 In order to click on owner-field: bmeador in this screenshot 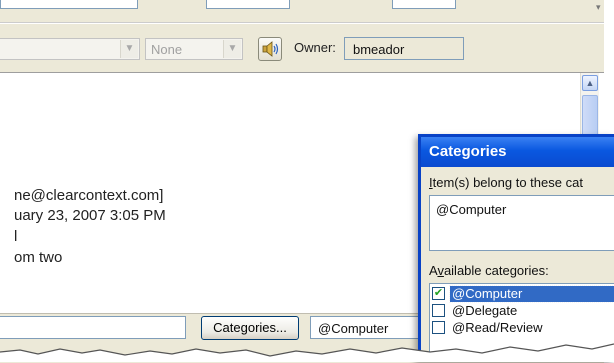, I will do `click(404, 48)`.